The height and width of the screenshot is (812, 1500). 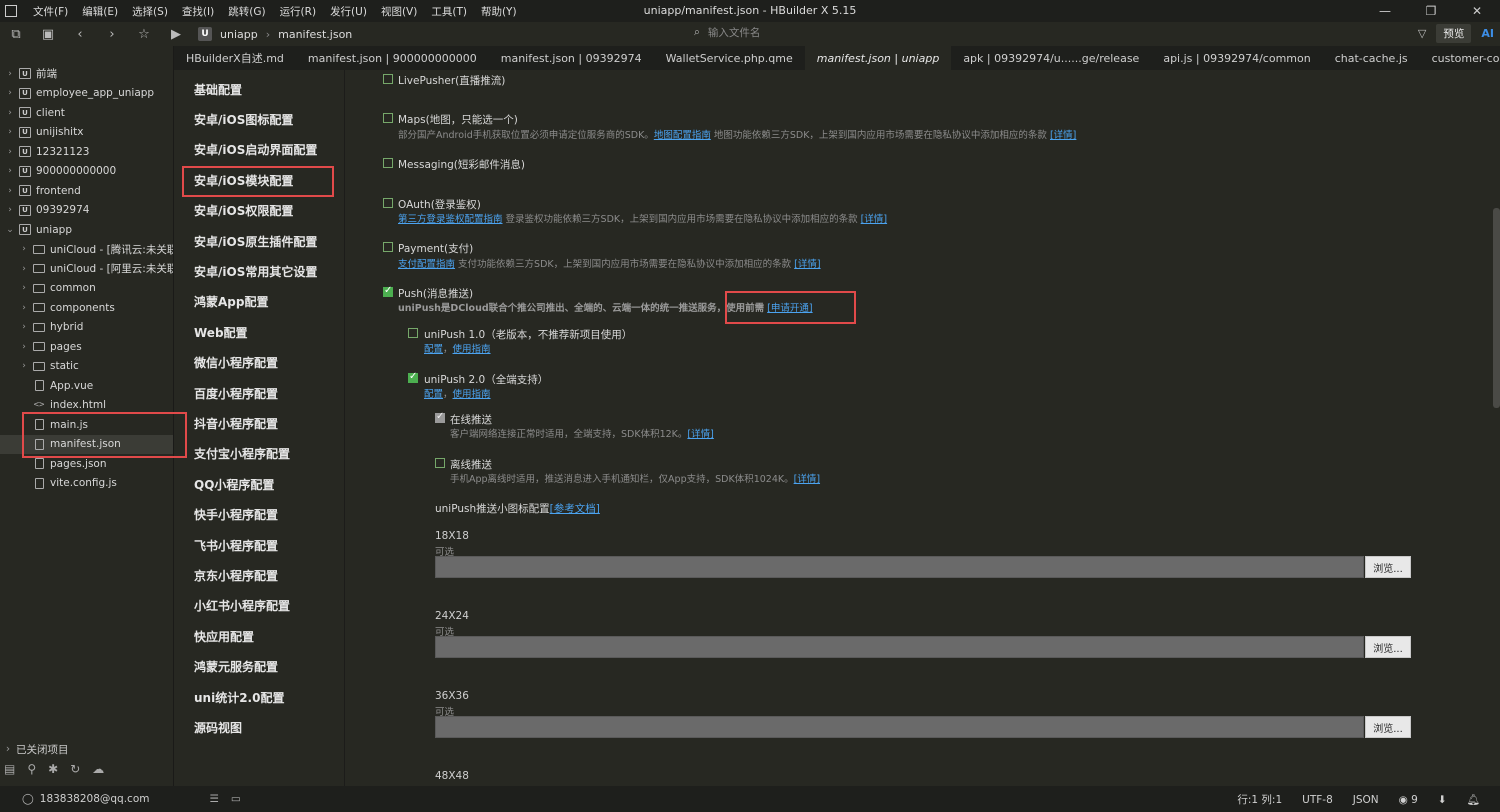 What do you see at coordinates (1431, 11) in the screenshot?
I see `maximize-button: ❐` at bounding box center [1431, 11].